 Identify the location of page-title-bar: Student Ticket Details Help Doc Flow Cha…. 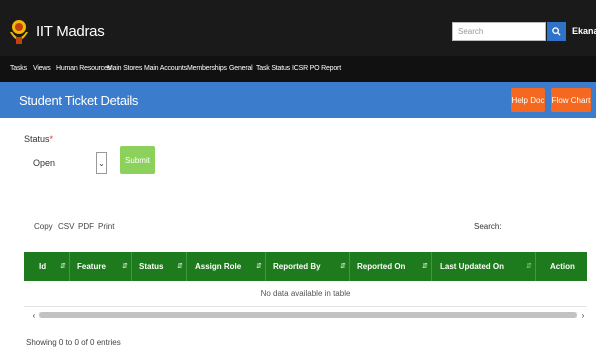
(298, 100).